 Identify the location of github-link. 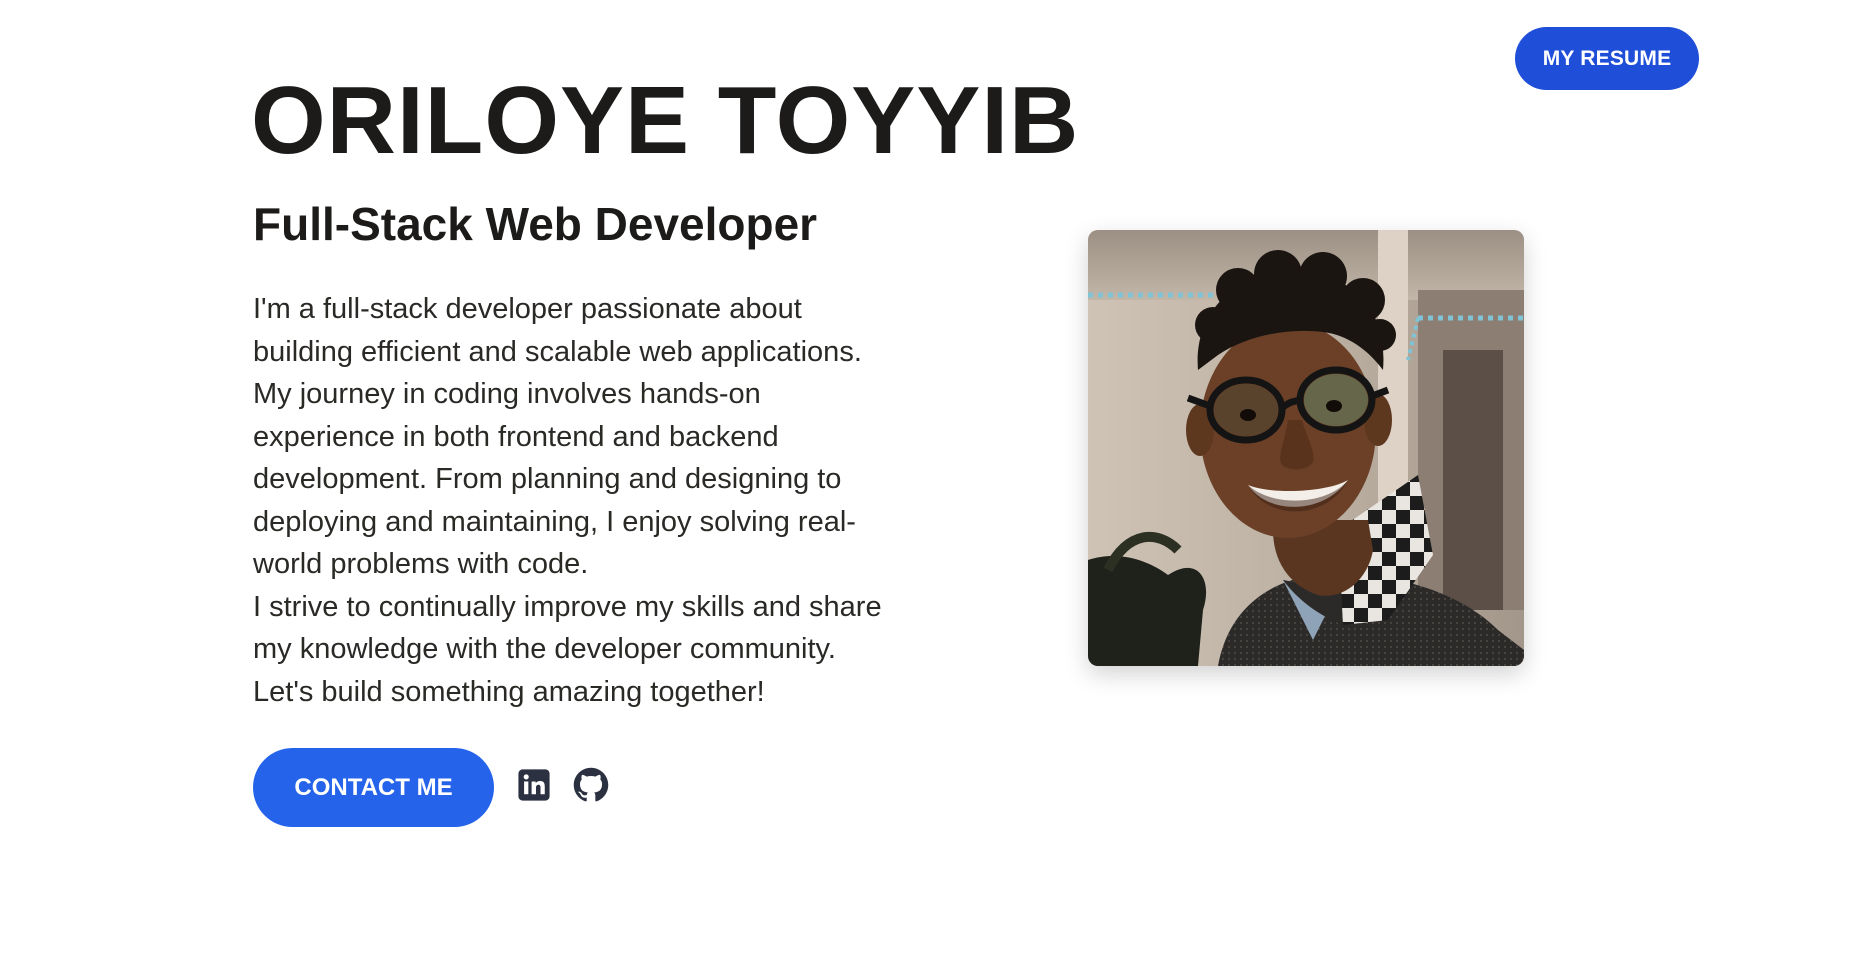
(591, 787).